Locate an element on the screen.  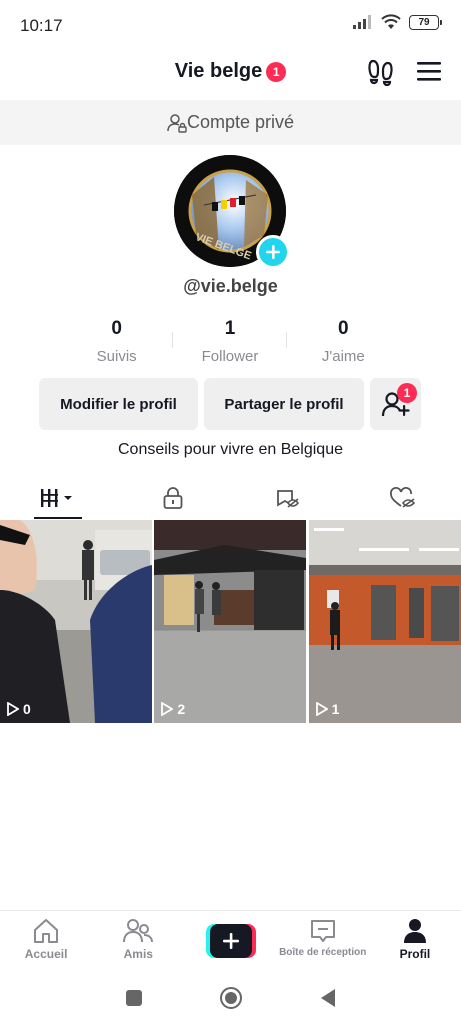
username: @vie.belge is located at coordinates (230, 286).